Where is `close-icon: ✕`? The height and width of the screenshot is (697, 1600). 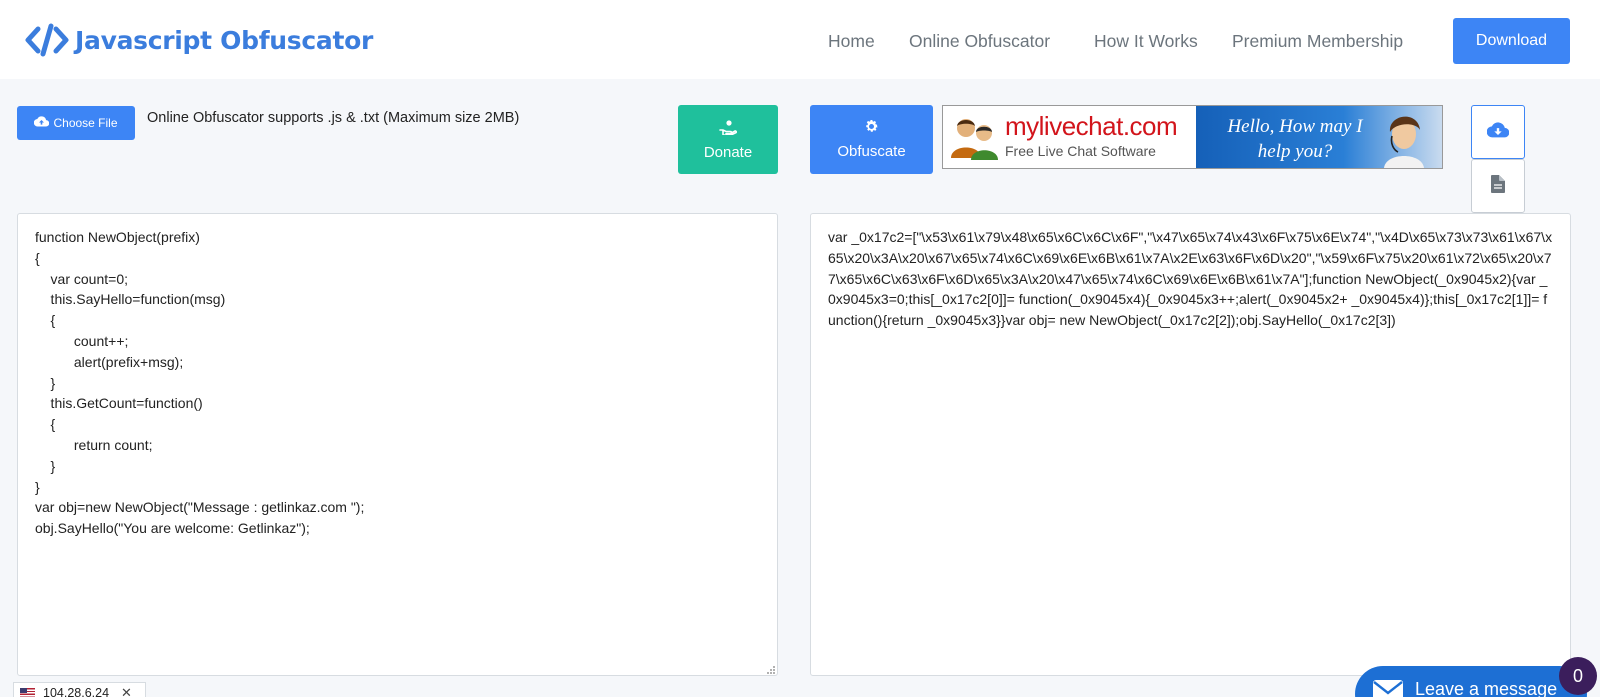 close-icon: ✕ is located at coordinates (126, 691).